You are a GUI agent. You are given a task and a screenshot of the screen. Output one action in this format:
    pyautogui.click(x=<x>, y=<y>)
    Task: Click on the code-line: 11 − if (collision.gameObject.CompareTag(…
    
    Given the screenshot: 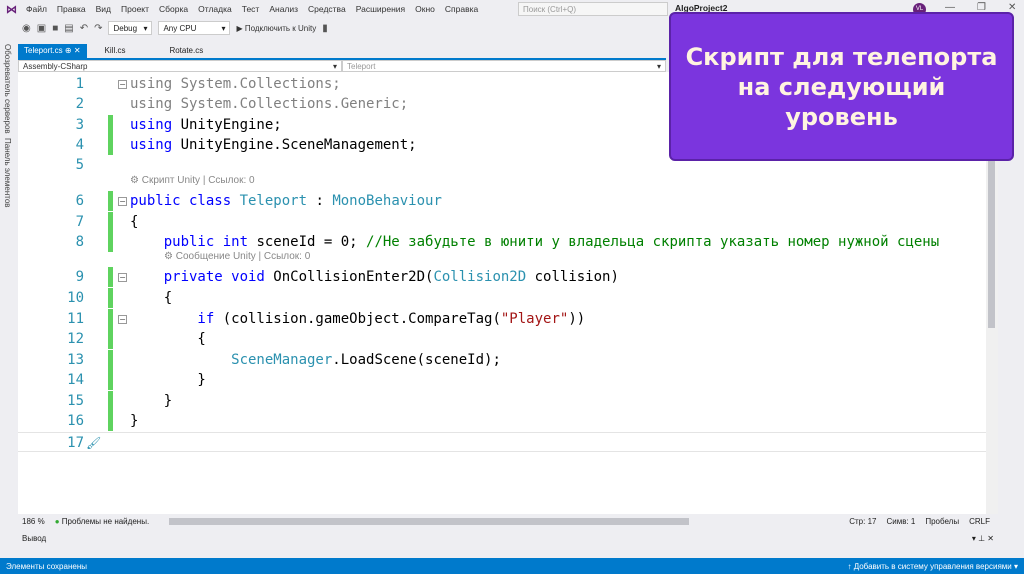 What is the action you would take?
    pyautogui.click(x=502, y=319)
    